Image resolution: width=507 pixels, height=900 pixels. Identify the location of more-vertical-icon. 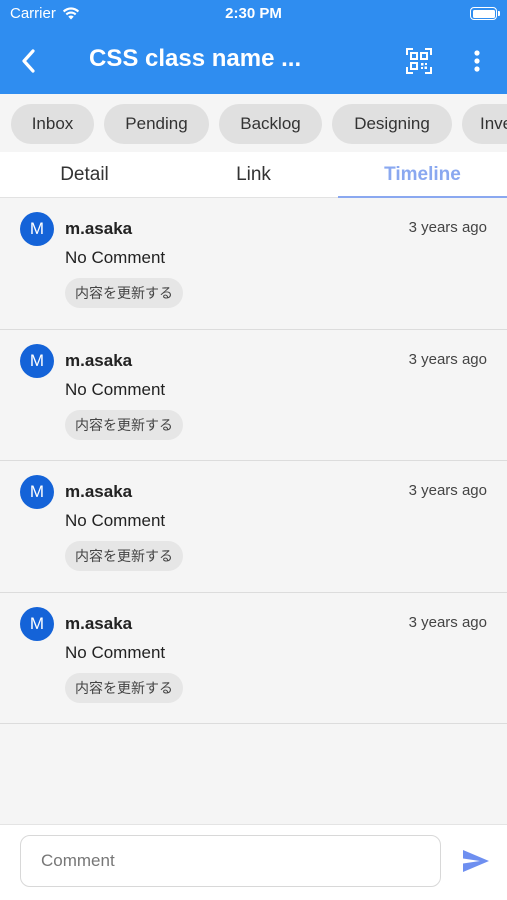
(477, 61).